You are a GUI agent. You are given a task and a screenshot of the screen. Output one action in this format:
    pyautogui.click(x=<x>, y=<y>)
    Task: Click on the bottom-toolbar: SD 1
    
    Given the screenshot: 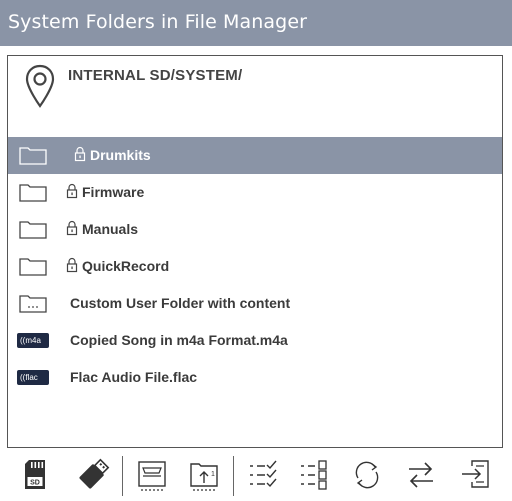 What is the action you would take?
    pyautogui.click(x=256, y=475)
    